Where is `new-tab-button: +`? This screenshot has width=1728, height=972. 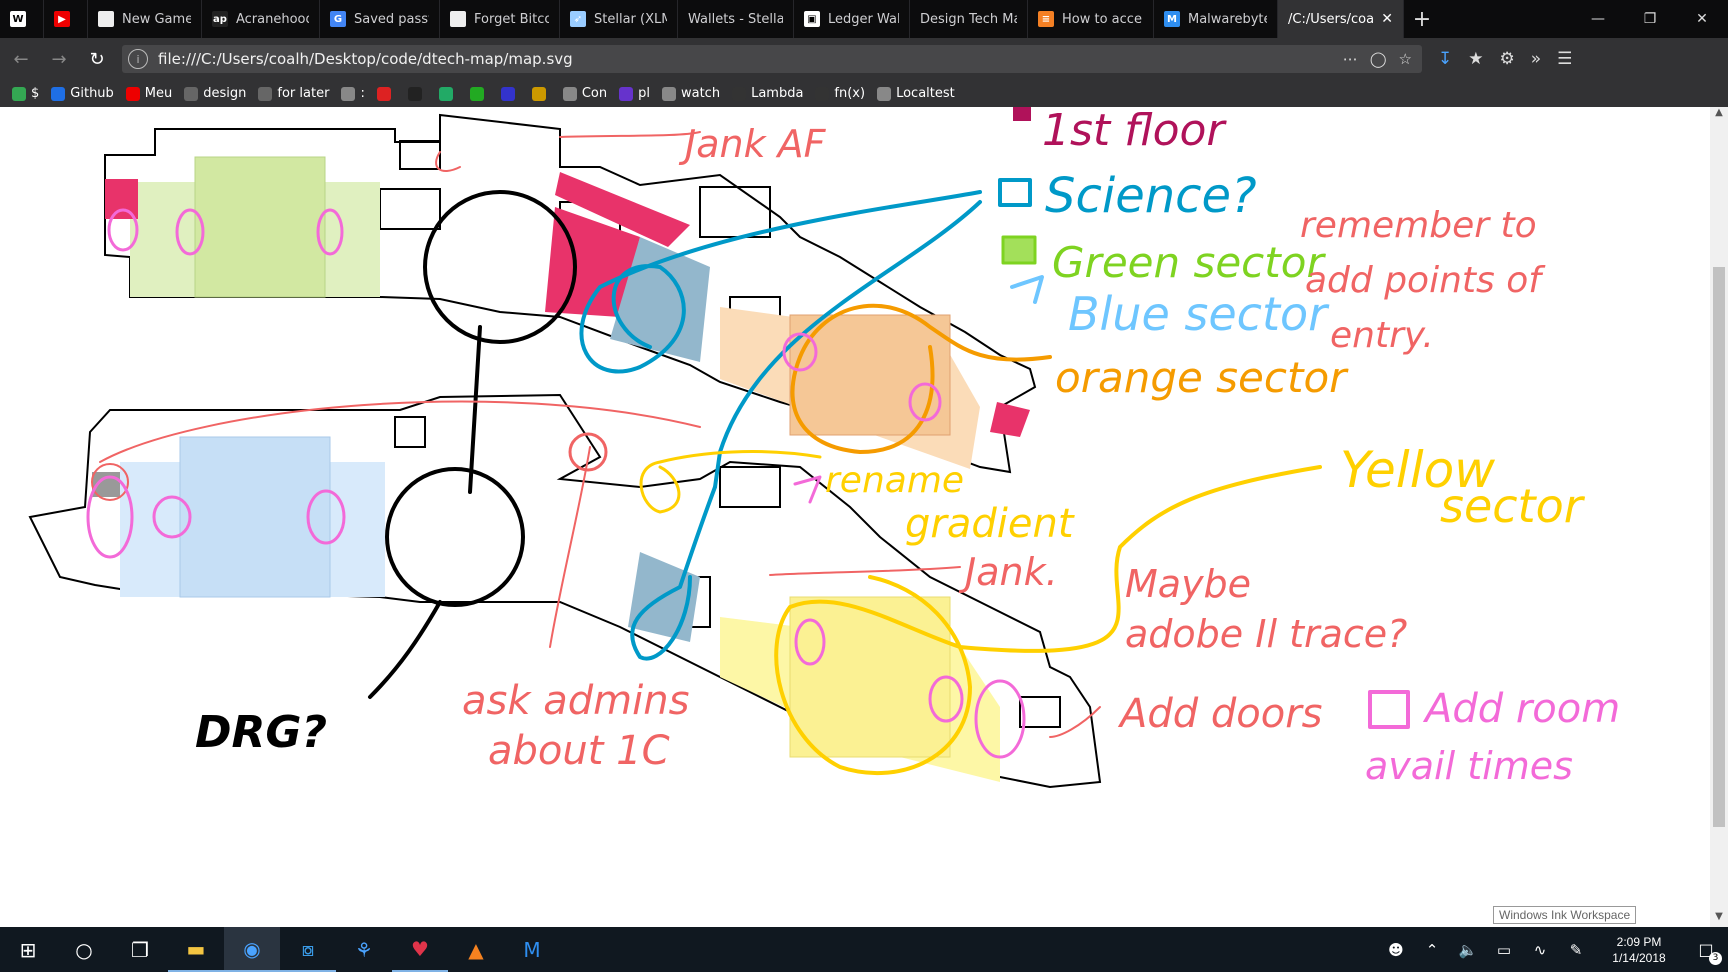 new-tab-button: + is located at coordinates (1422, 19).